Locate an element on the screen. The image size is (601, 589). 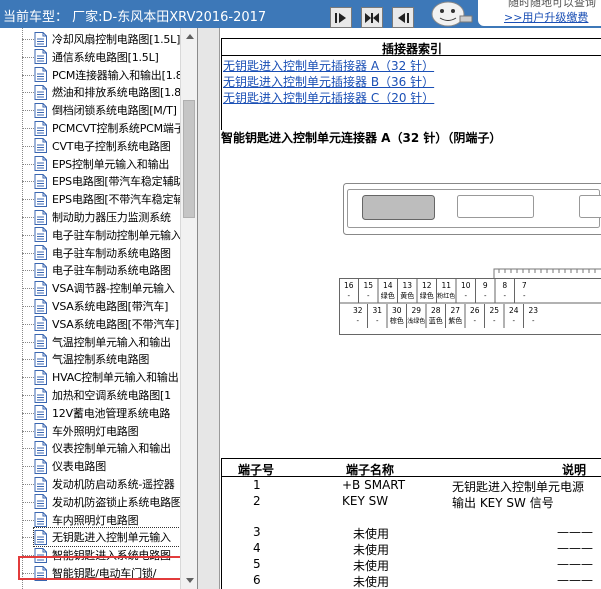
sidebar-item: 制动助力器压力监测系统 is located at coordinates (107, 217).